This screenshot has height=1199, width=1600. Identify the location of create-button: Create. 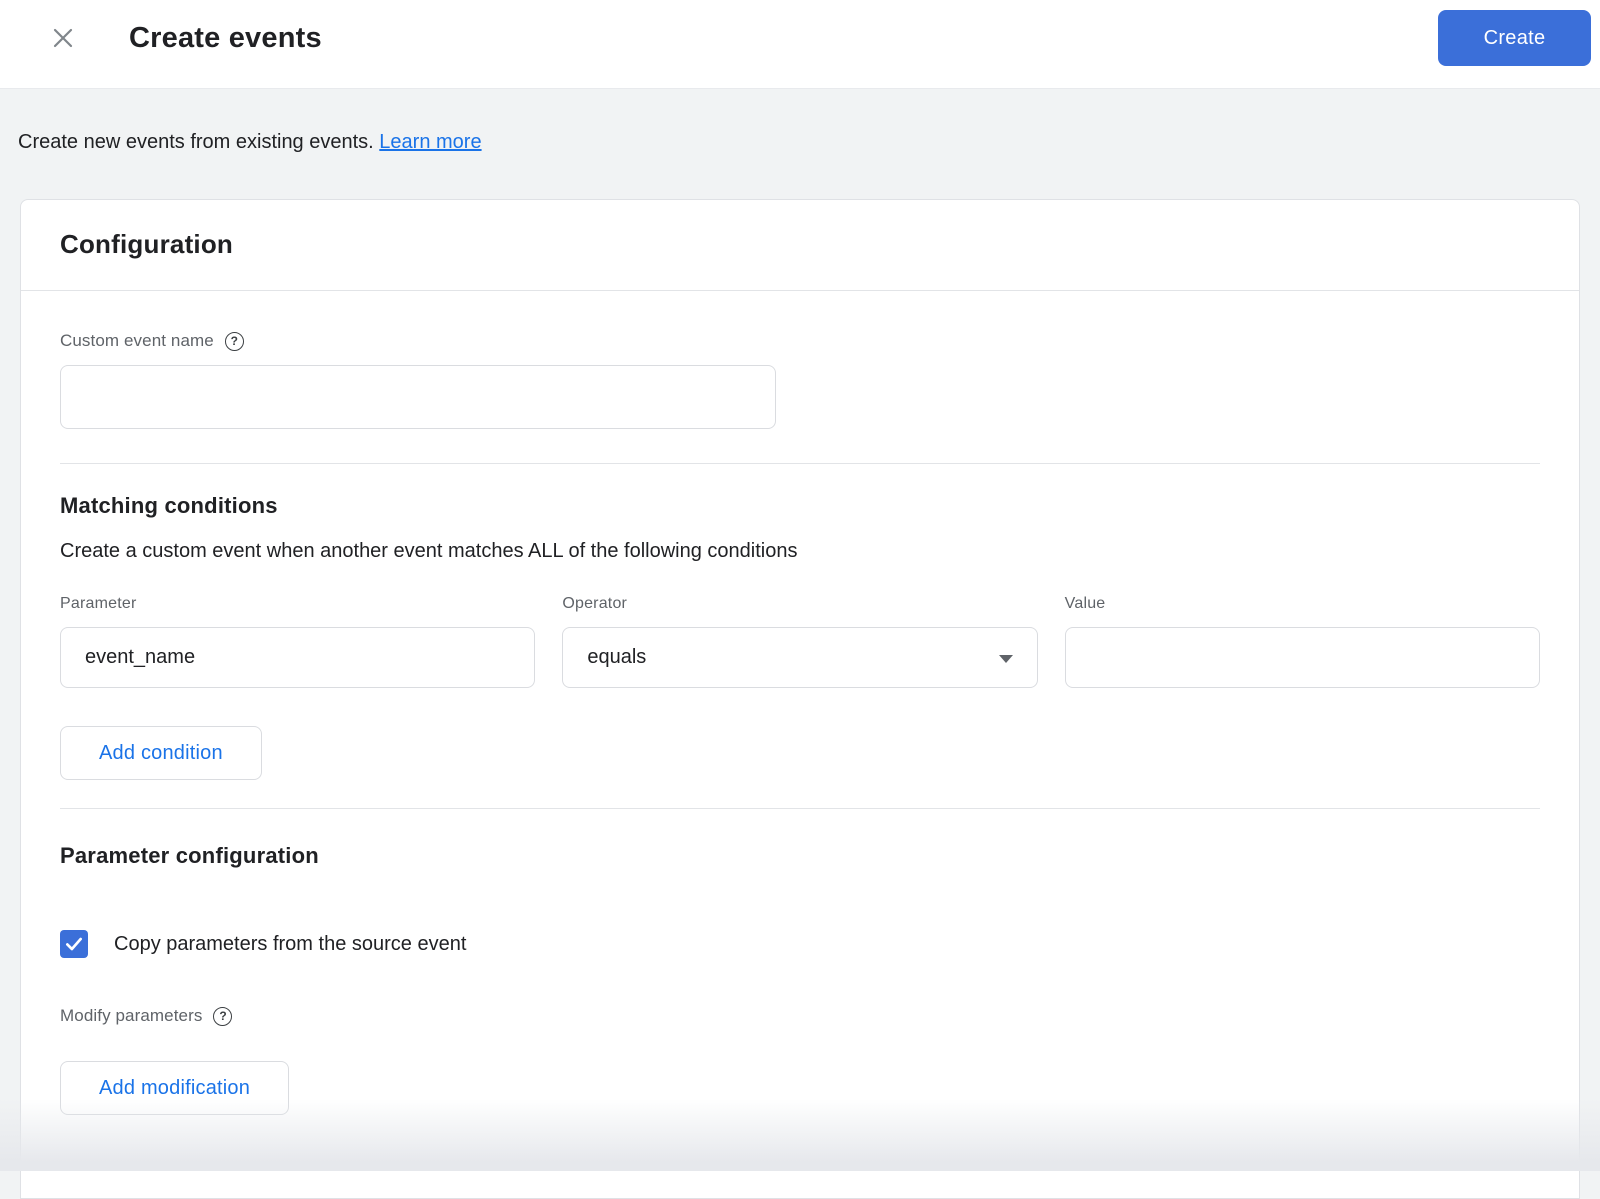
(1514, 38).